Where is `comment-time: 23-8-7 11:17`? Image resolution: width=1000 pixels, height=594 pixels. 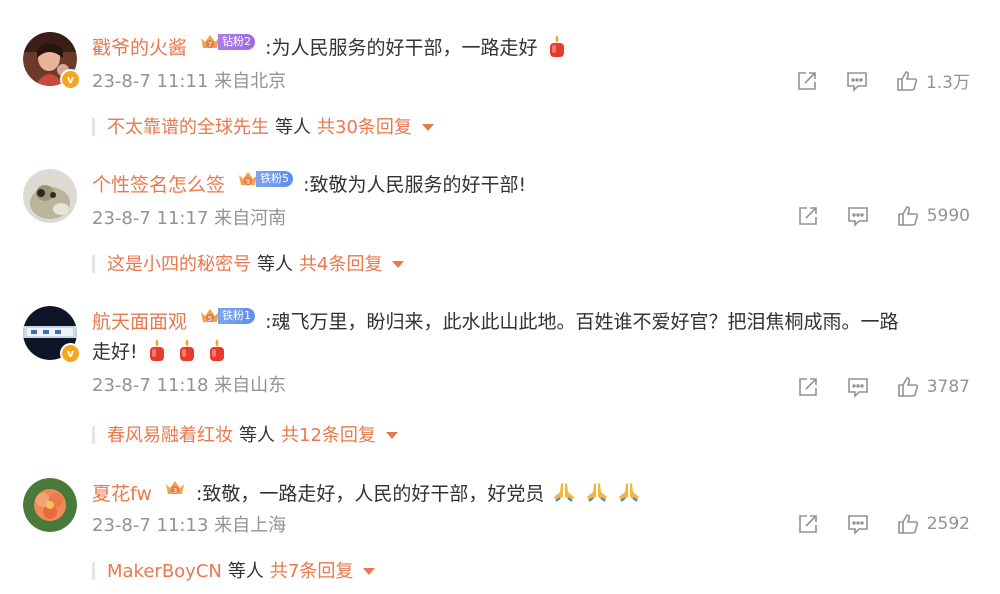 comment-time: 23-8-7 11:17 is located at coordinates (150, 218).